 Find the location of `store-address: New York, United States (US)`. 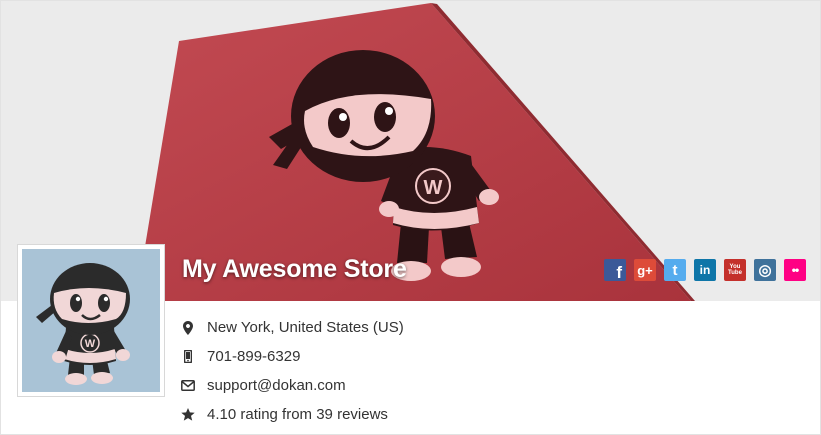

store-address: New York, United States (US) is located at coordinates (292, 327).